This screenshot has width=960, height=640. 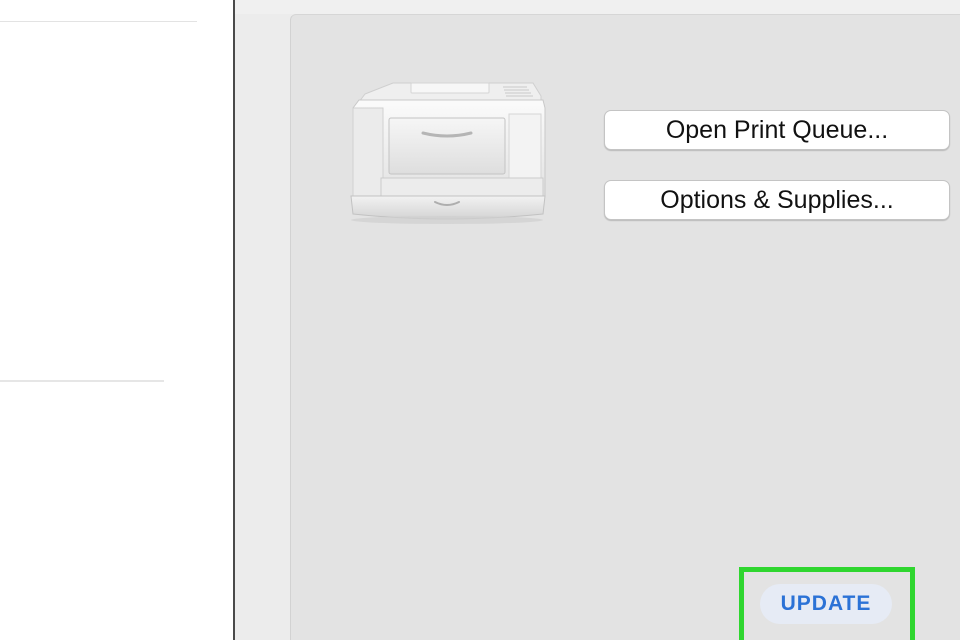 I want to click on printer-icon, so click(x=447, y=153).